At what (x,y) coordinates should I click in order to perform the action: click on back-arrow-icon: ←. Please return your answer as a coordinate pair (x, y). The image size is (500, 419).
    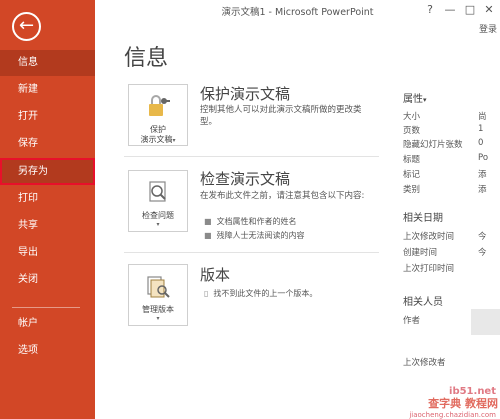
    Looking at the image, I should click on (26, 26).